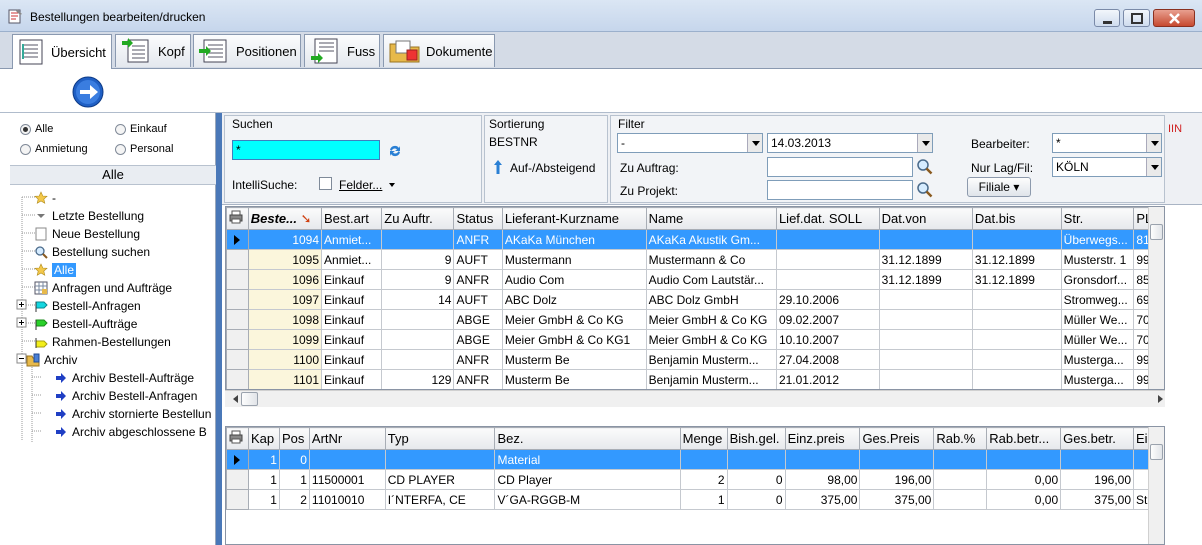 This screenshot has width=1202, height=545. What do you see at coordinates (840, 190) in the screenshot?
I see `zu-projekt-input` at bounding box center [840, 190].